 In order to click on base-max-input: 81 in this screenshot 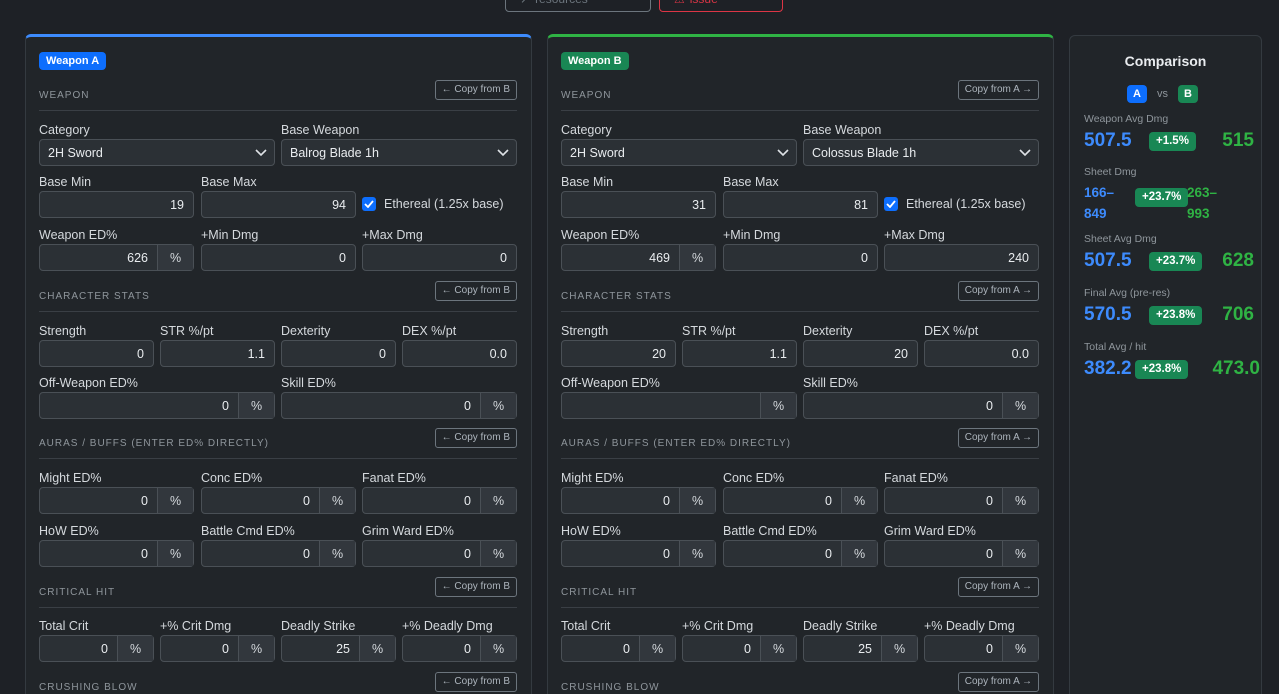, I will do `click(800, 204)`.